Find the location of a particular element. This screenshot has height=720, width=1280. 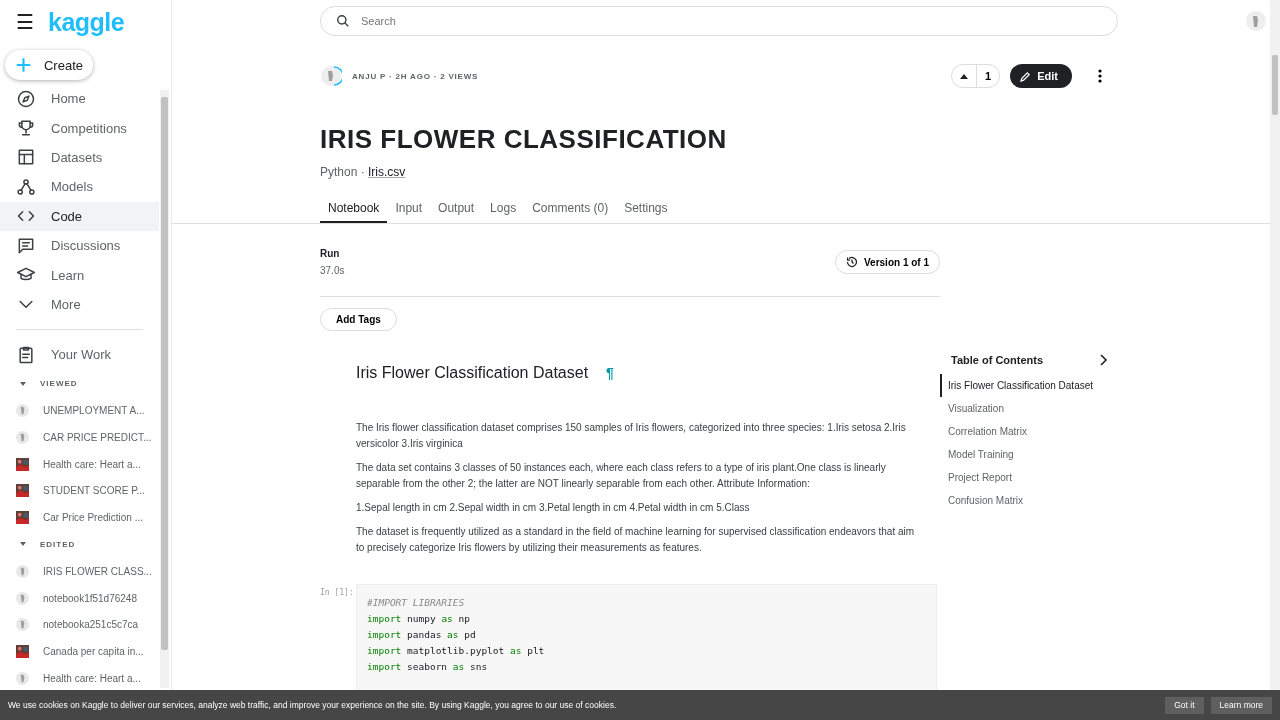

toc-item: Confusion Matrix is located at coordinates (1024, 500).